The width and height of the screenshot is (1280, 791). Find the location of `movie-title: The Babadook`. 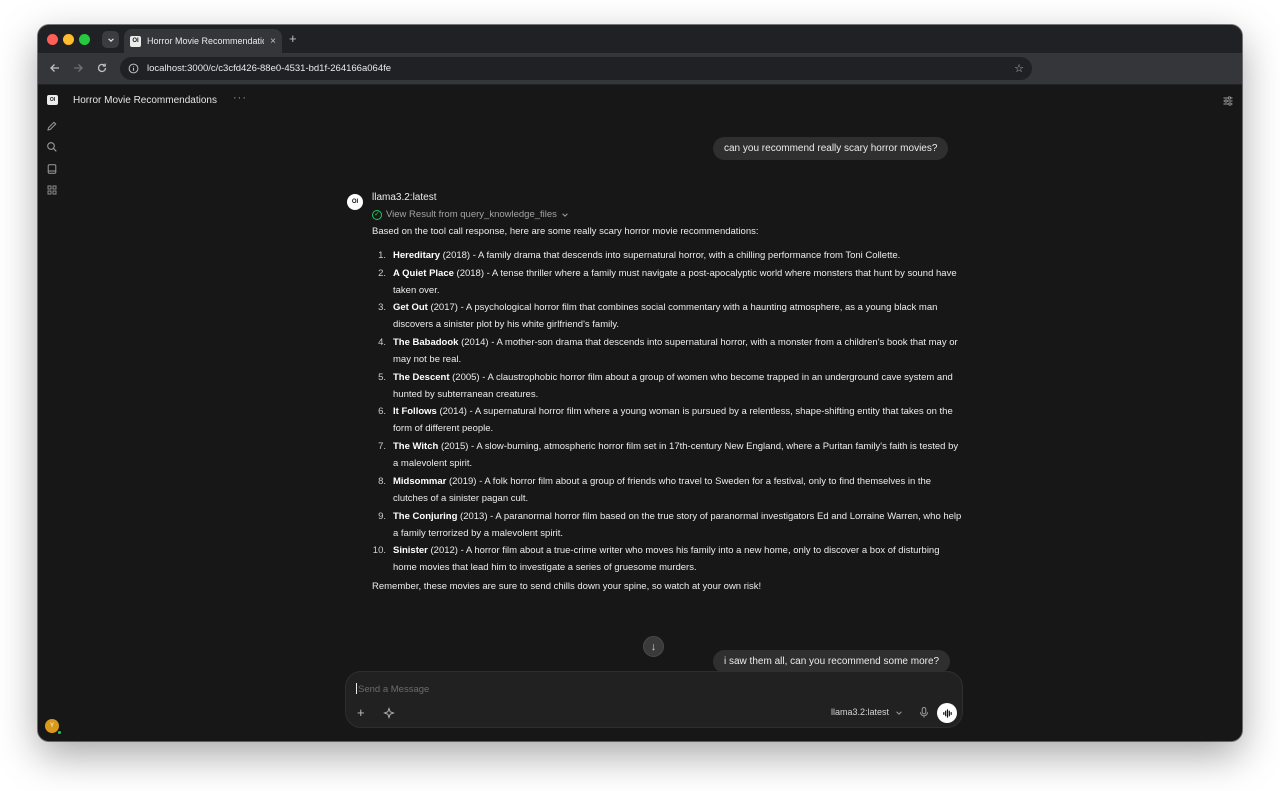

movie-title: The Babadook is located at coordinates (426, 343).